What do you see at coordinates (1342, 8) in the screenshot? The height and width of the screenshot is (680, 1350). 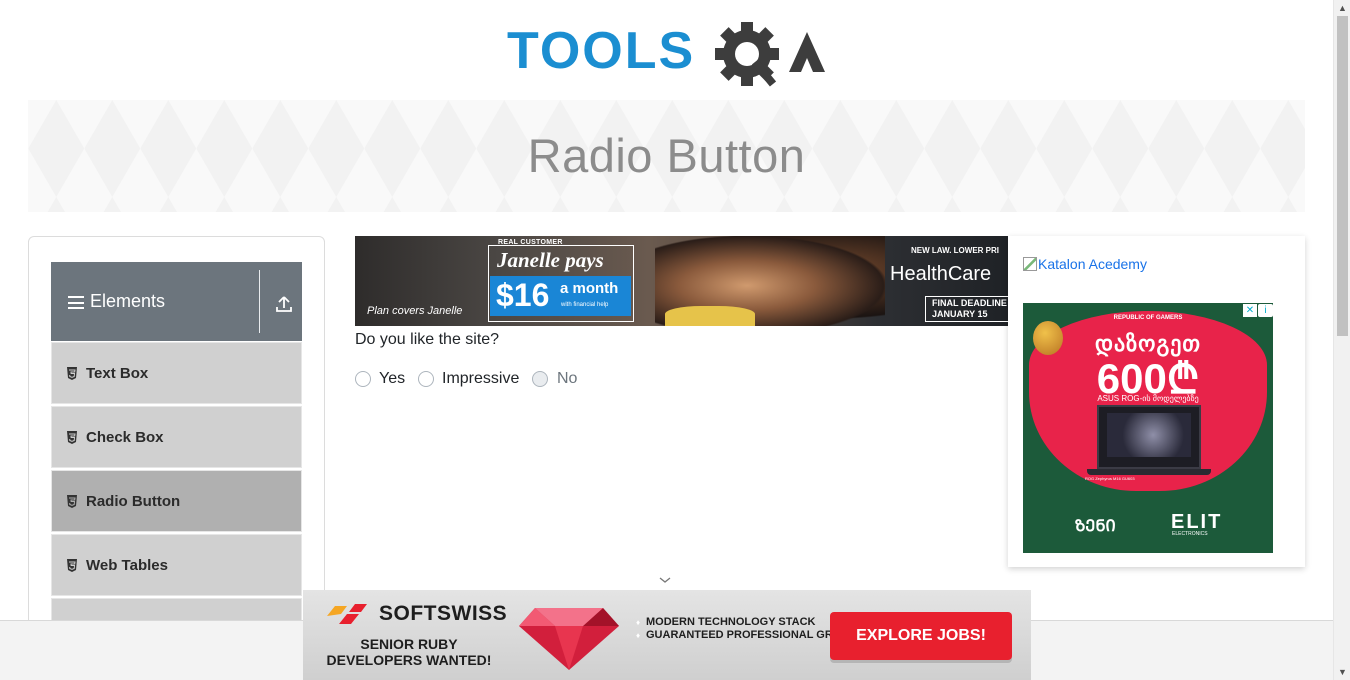 I see `scroll-up-icon: ▲` at bounding box center [1342, 8].